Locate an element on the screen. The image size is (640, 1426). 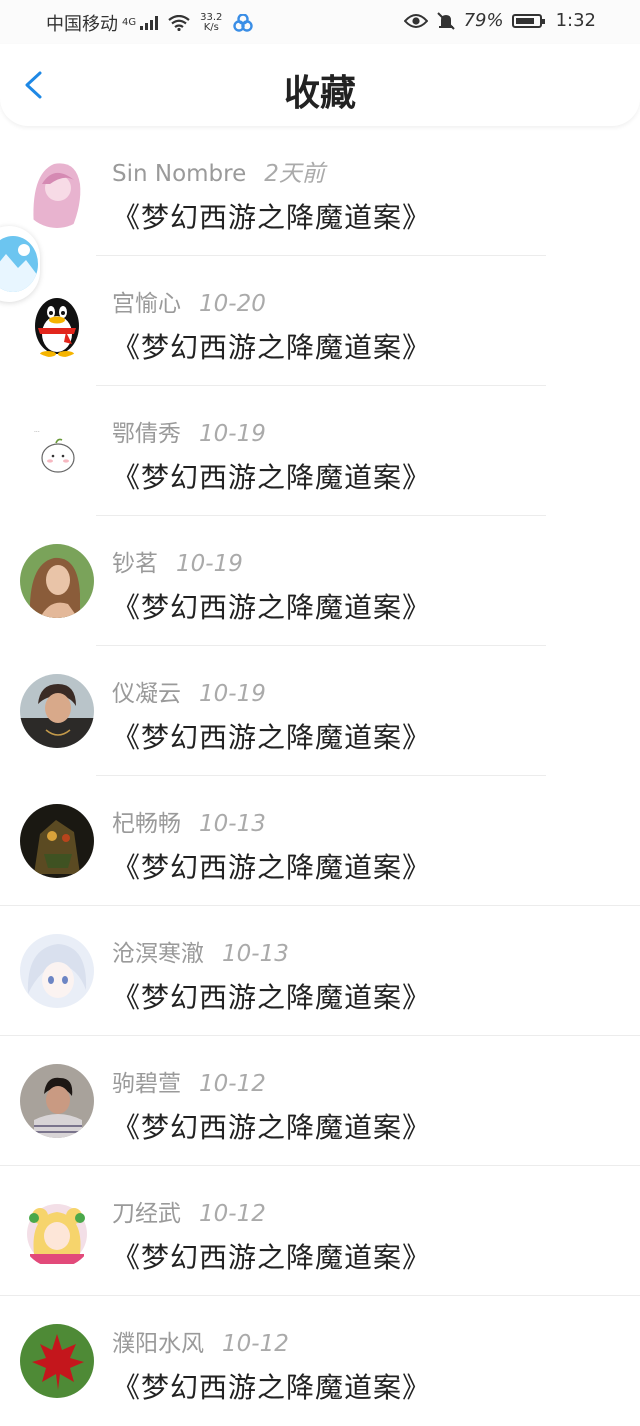
row-meta: 驹碧萱 10-12 is located at coordinates (189, 1081).